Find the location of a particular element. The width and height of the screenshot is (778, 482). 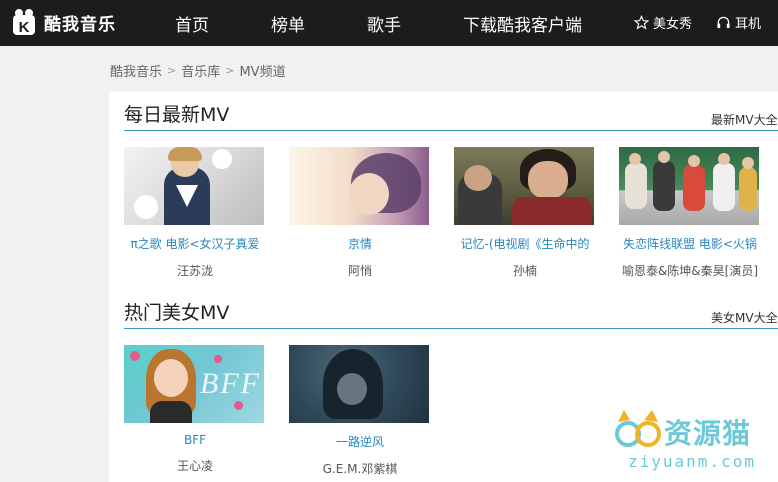

kuwo-logo-icon: K is located at coordinates (25, 22).